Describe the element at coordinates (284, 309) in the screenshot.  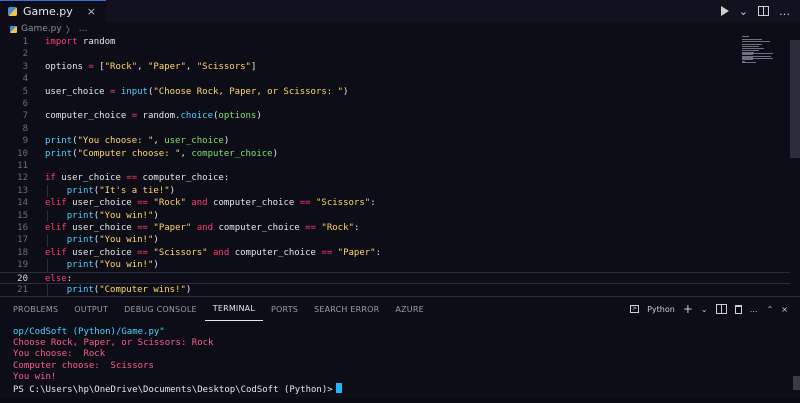
I see `tab-ports: PORTS` at that location.